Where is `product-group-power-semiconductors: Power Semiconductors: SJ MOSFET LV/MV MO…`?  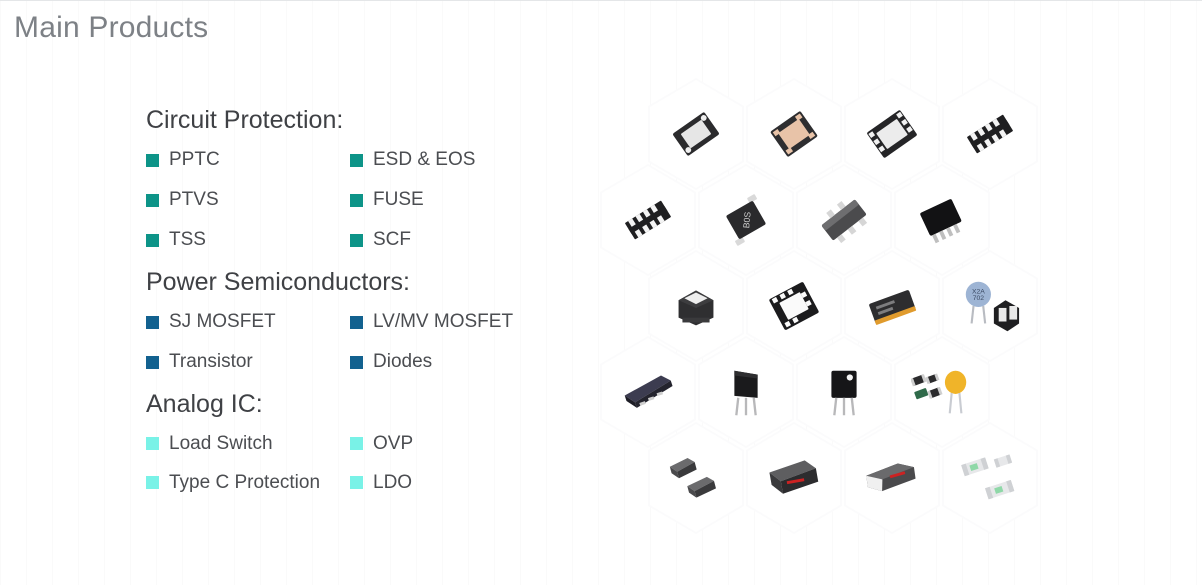 product-group-power-semiconductors: Power Semiconductors: SJ MOSFET LV/MV MO… is located at coordinates (366, 324).